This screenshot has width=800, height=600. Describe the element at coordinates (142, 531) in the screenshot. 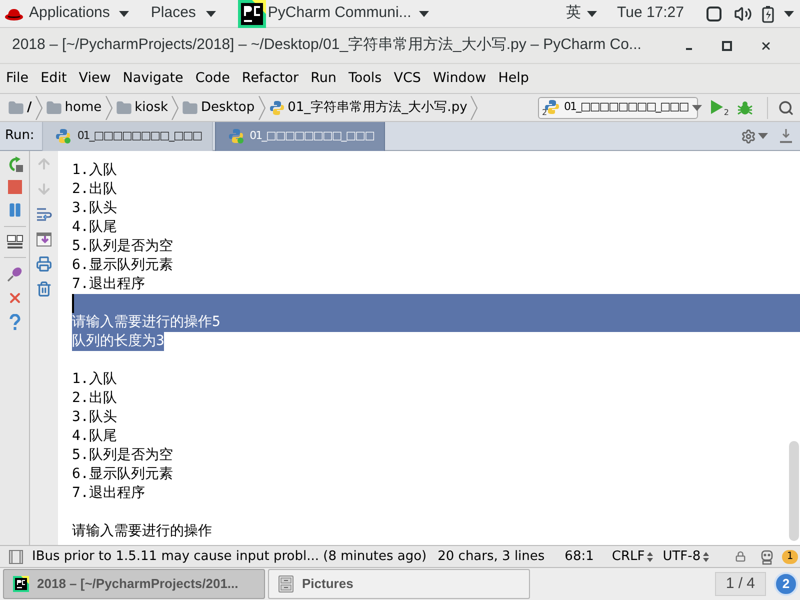

I see `console-line: 请输入需要进行的操作` at that location.